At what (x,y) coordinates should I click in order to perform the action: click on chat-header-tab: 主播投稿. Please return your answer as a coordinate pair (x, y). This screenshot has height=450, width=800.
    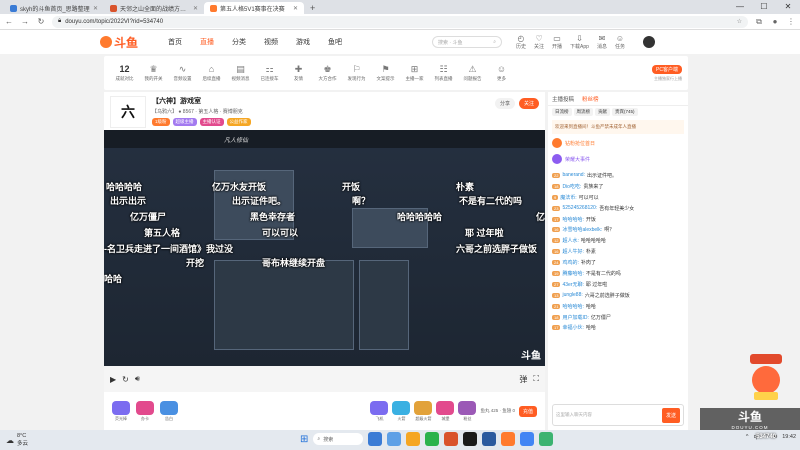
    Looking at the image, I should click on (563, 99).